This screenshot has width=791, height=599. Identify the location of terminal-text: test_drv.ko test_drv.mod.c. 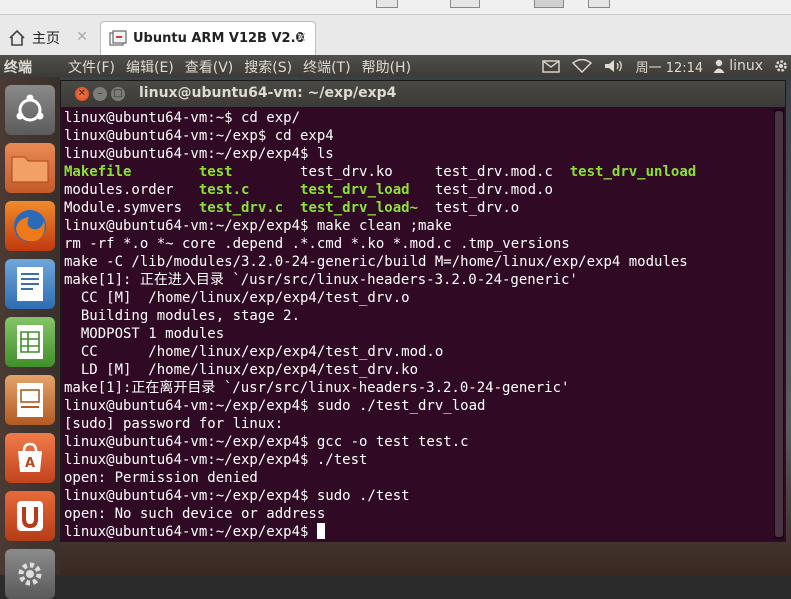
(401, 172).